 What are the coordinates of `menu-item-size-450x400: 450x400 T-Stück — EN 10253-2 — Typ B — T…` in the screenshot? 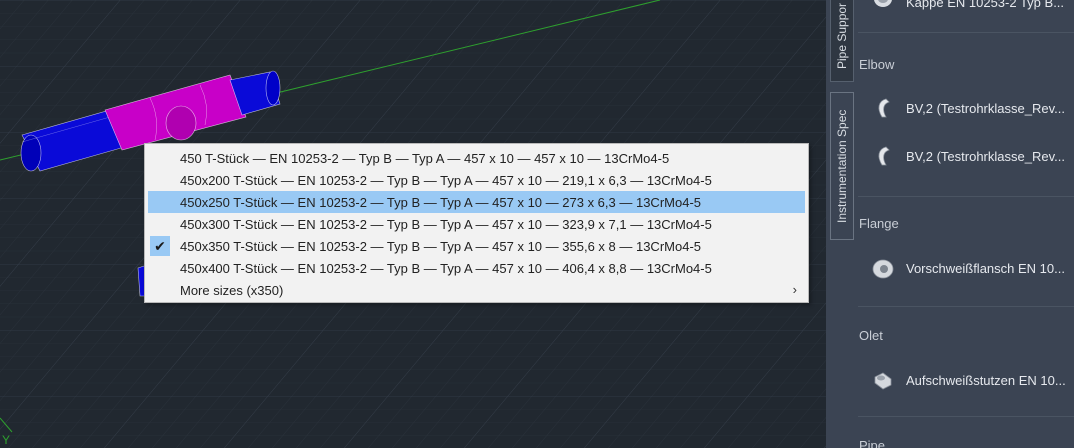 It's located at (476, 268).